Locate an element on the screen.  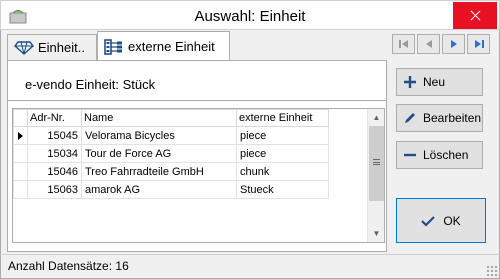
new-button: Neu is located at coordinates (439, 82).